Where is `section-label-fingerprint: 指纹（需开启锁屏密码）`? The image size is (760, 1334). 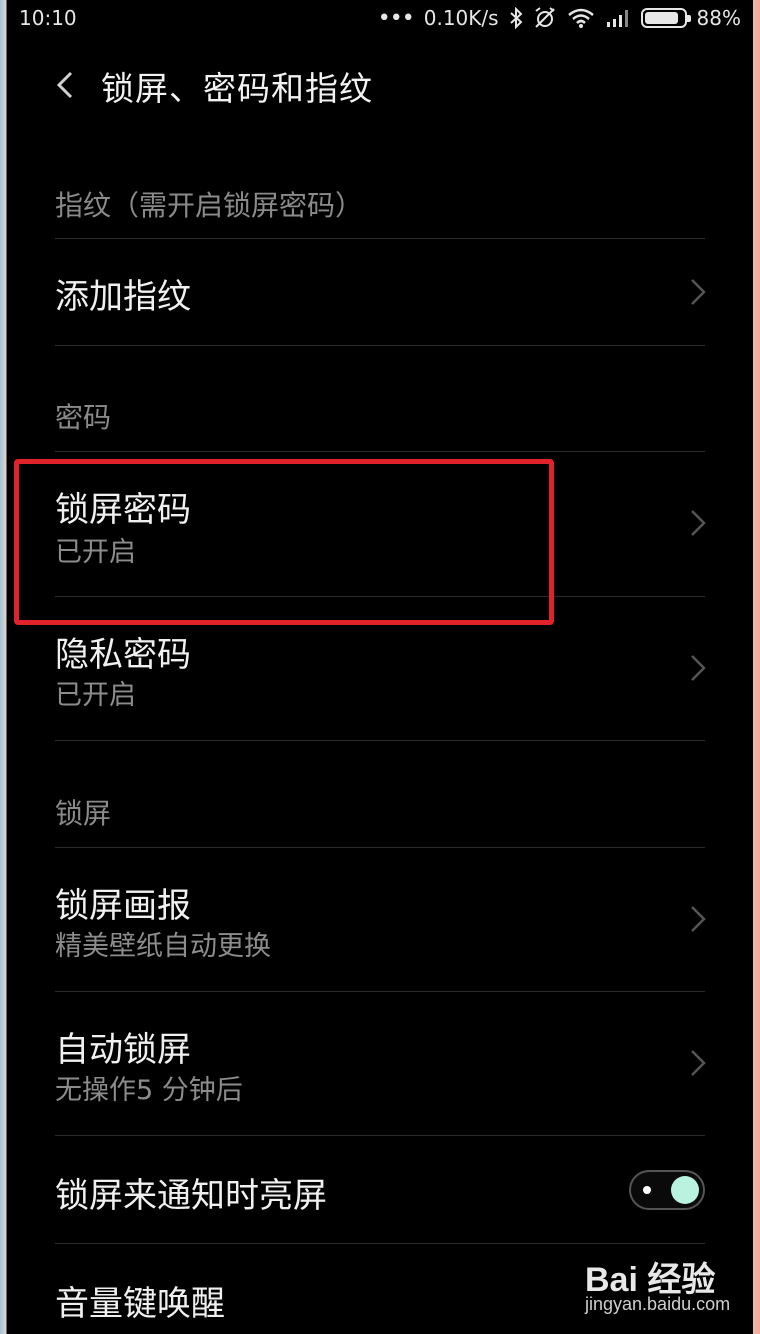 section-label-fingerprint: 指纹（需开启锁屏密码） is located at coordinates (209, 205).